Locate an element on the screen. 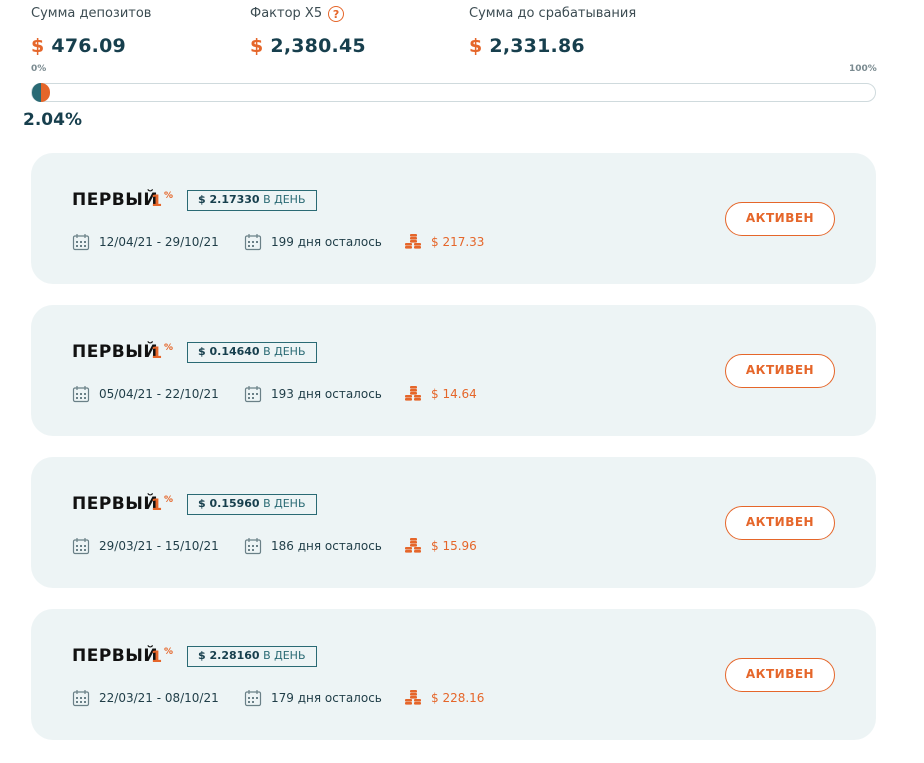 This screenshot has height=763, width=924. deposit-dates: 05/04/21 - 22/10/21 is located at coordinates (145, 394).